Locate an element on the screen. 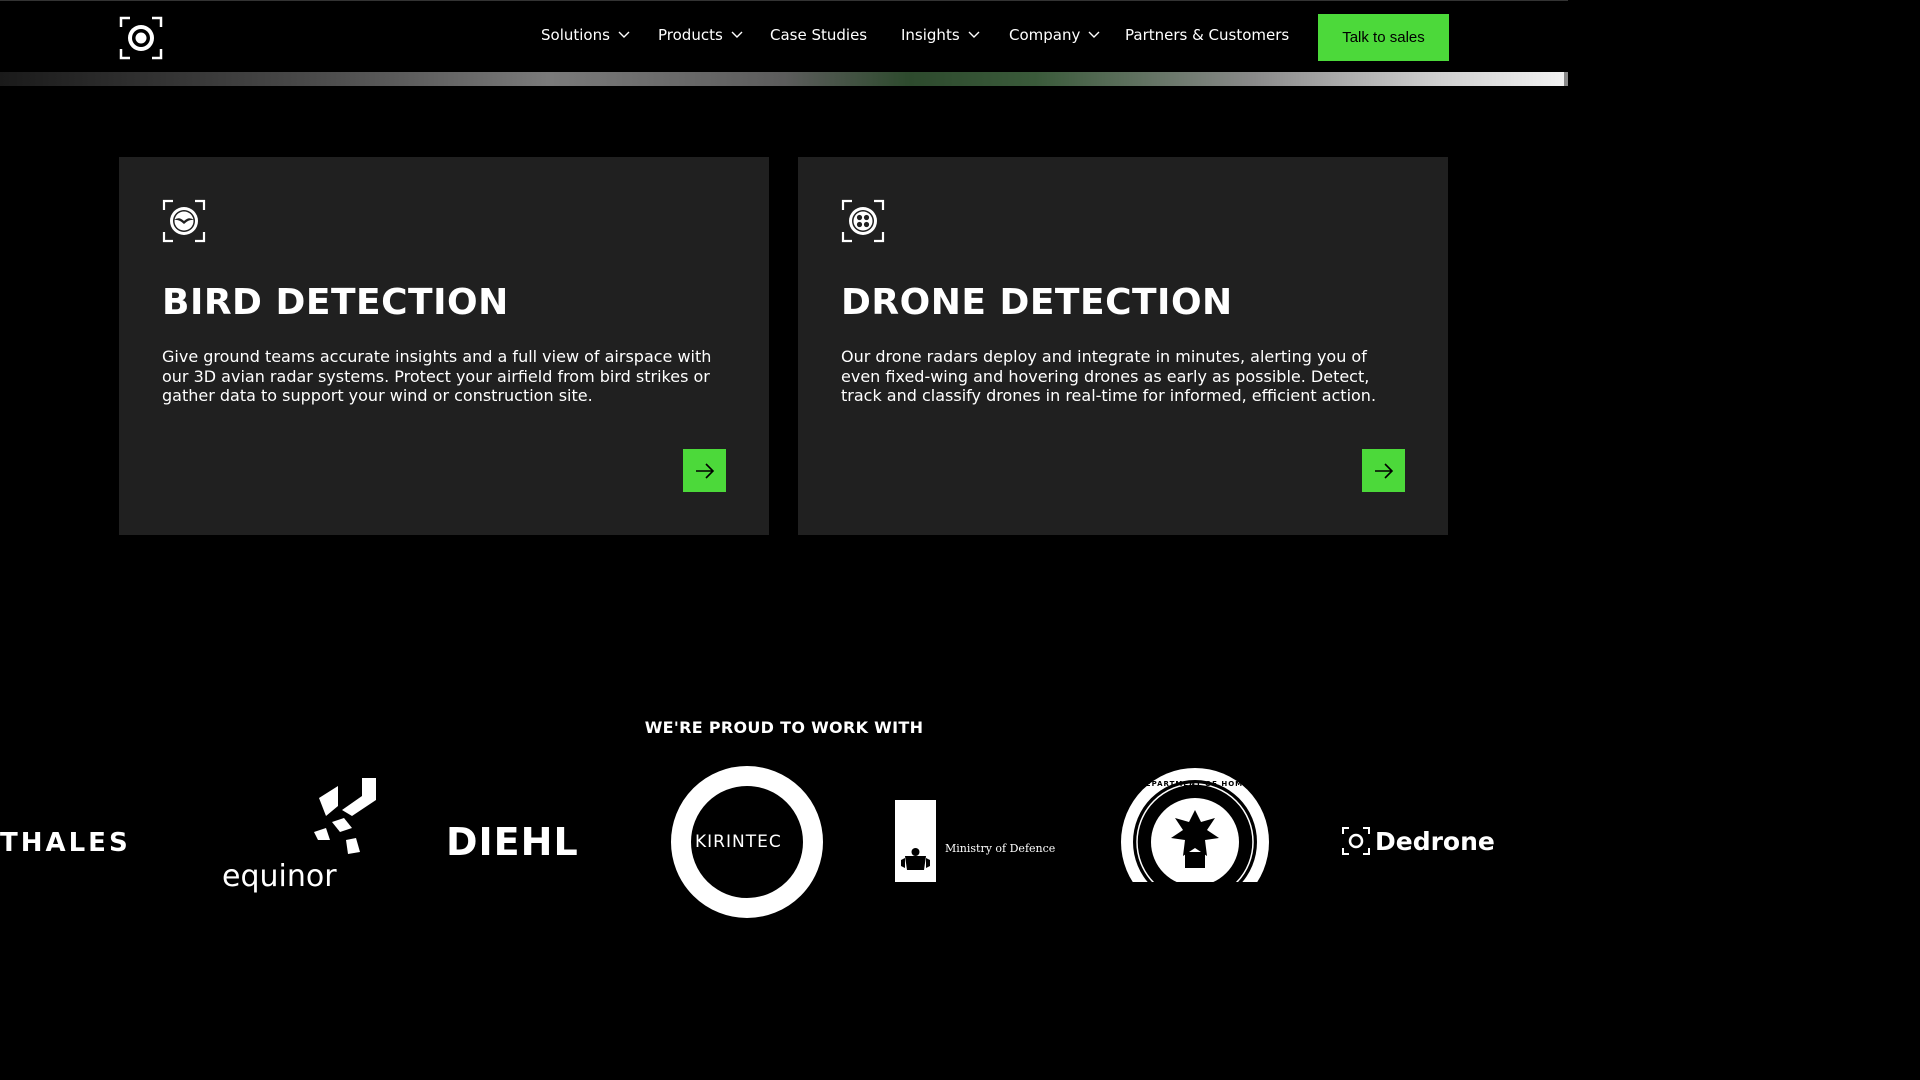 This screenshot has height=1080, width=1920. dhs-seal-logo: DEPARTMENT OF HOMELAND SECURITY is located at coordinates (1195, 824).